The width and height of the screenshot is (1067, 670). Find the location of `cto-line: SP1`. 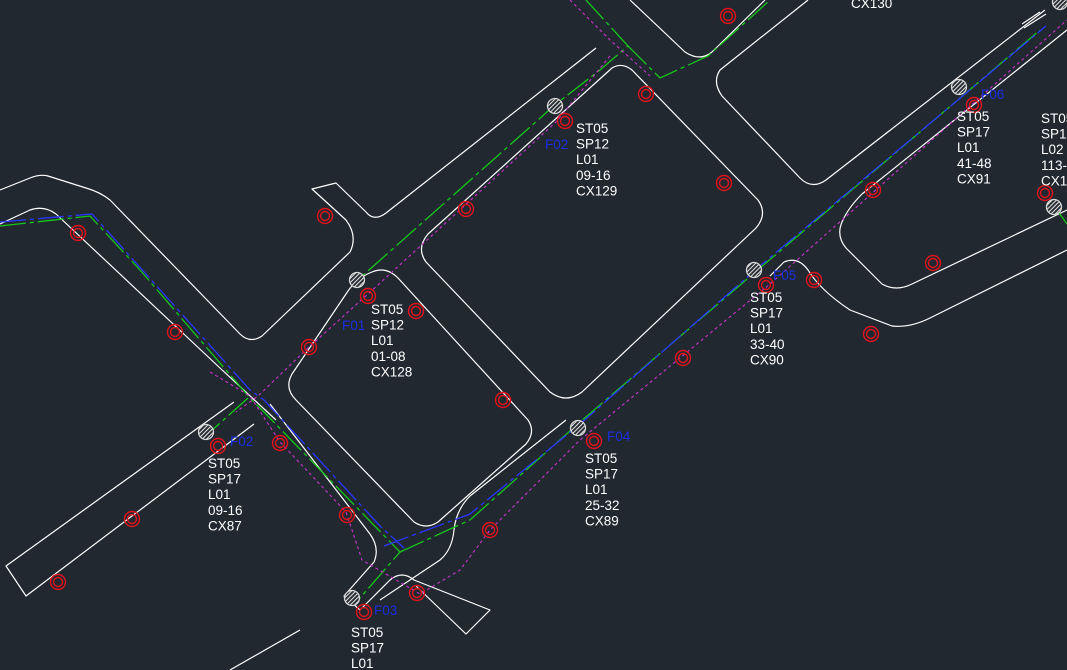

cto-line: SP1 is located at coordinates (1054, 134).